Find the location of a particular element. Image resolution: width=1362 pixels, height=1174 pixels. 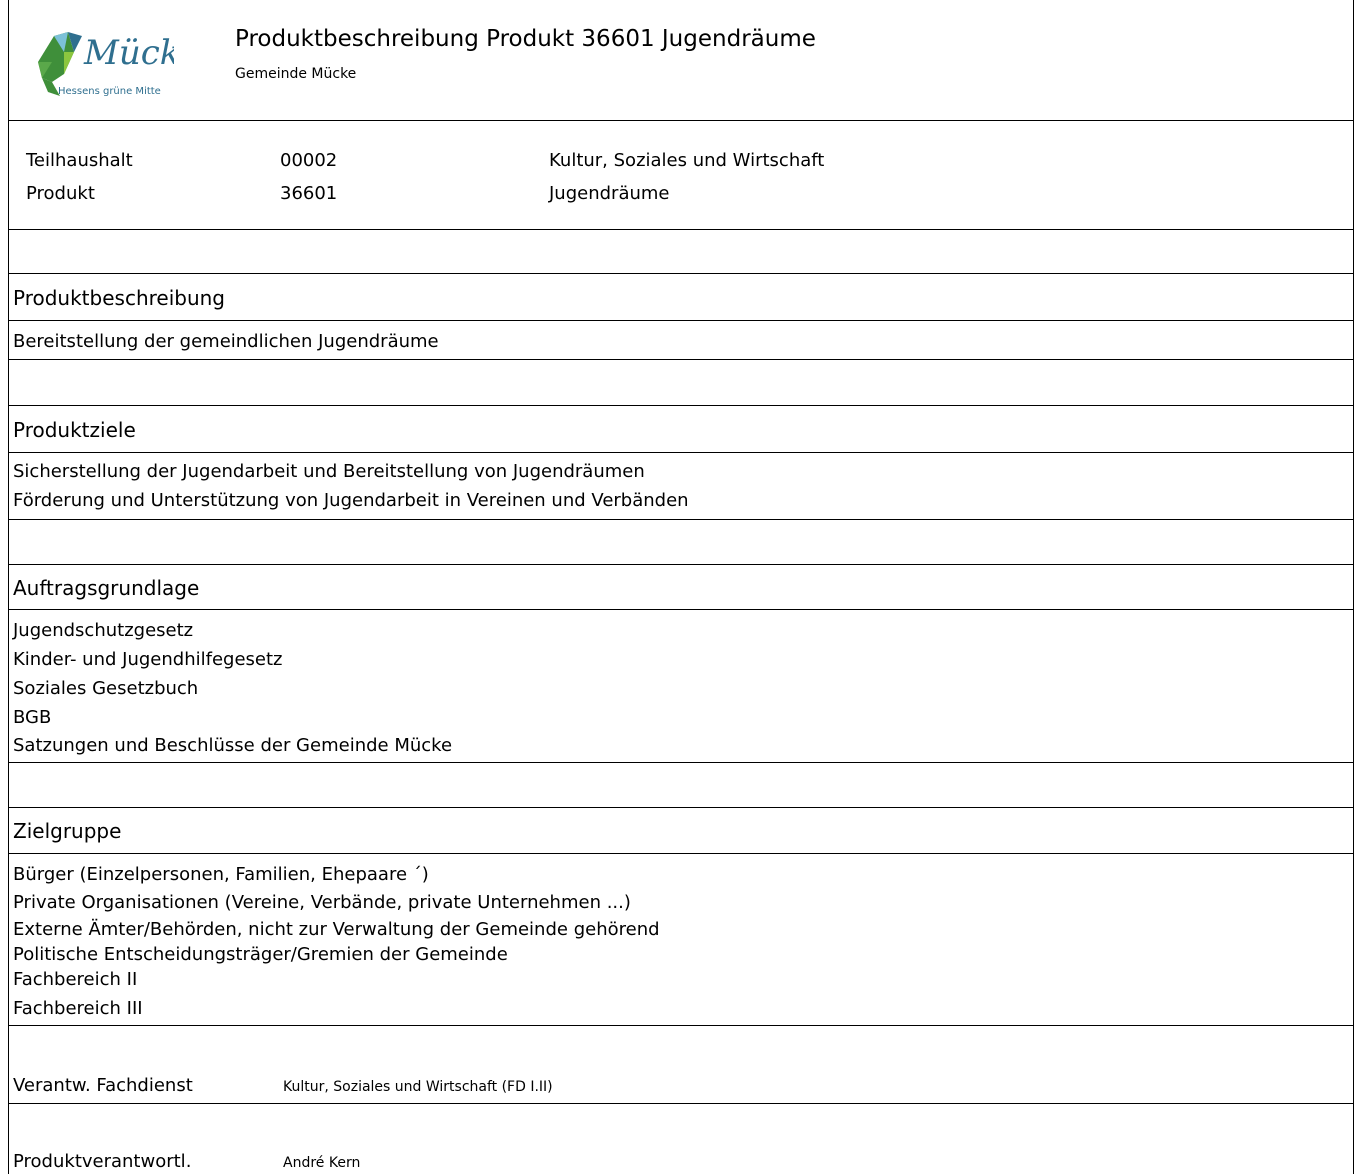

auftrag-line: Jugendschutzgesetz is located at coordinates (103, 630).